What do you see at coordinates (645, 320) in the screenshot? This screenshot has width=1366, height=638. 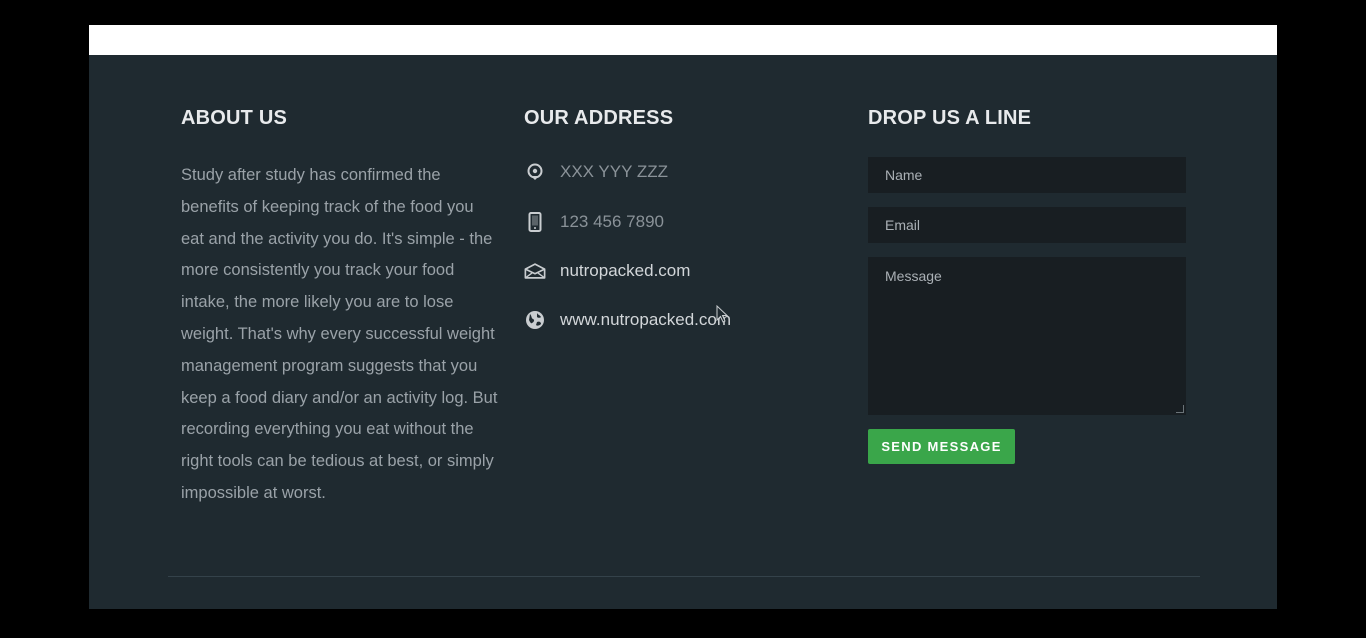 I see `address-website-text: www.nutropacked.com` at bounding box center [645, 320].